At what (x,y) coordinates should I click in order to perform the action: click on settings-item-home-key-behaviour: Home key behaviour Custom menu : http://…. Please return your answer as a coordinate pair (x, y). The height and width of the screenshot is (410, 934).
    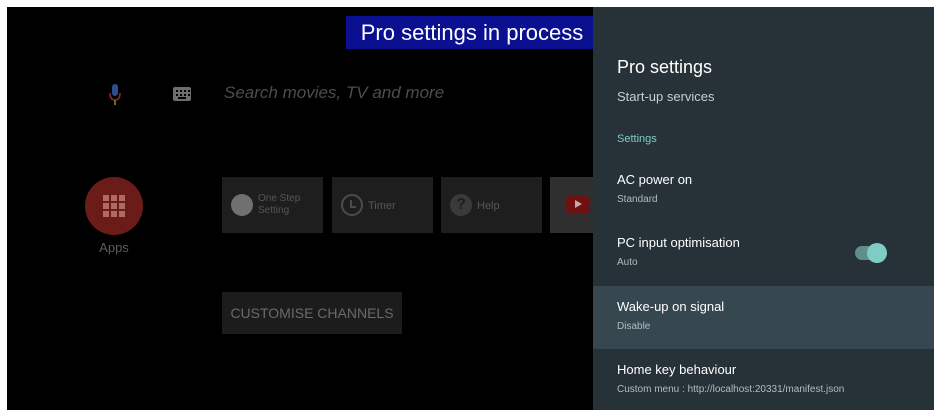
    Looking at the image, I should click on (763, 379).